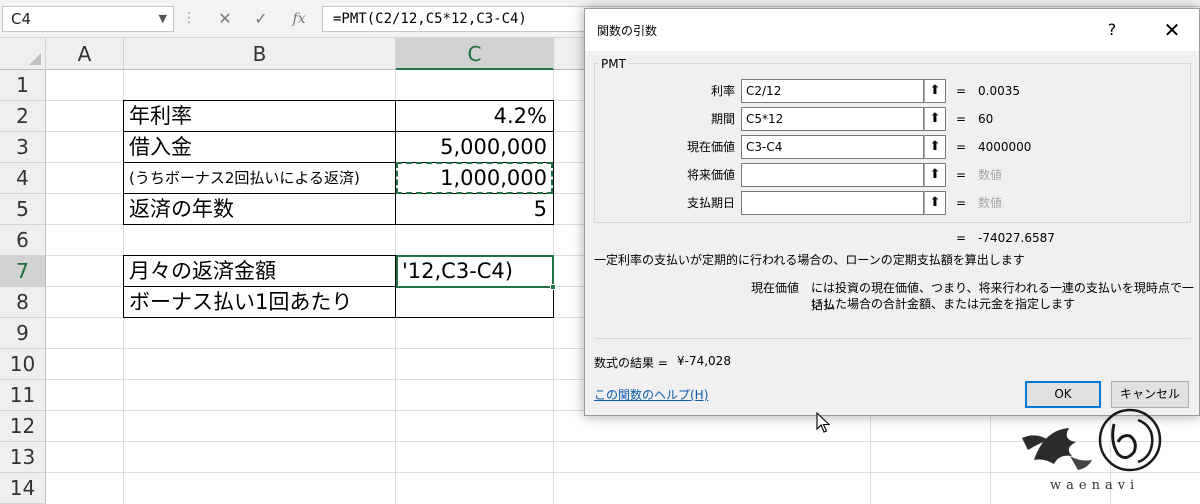 The height and width of the screenshot is (504, 1200). Describe the element at coordinates (23, 116) in the screenshot. I see `row-header-2: 2` at that location.